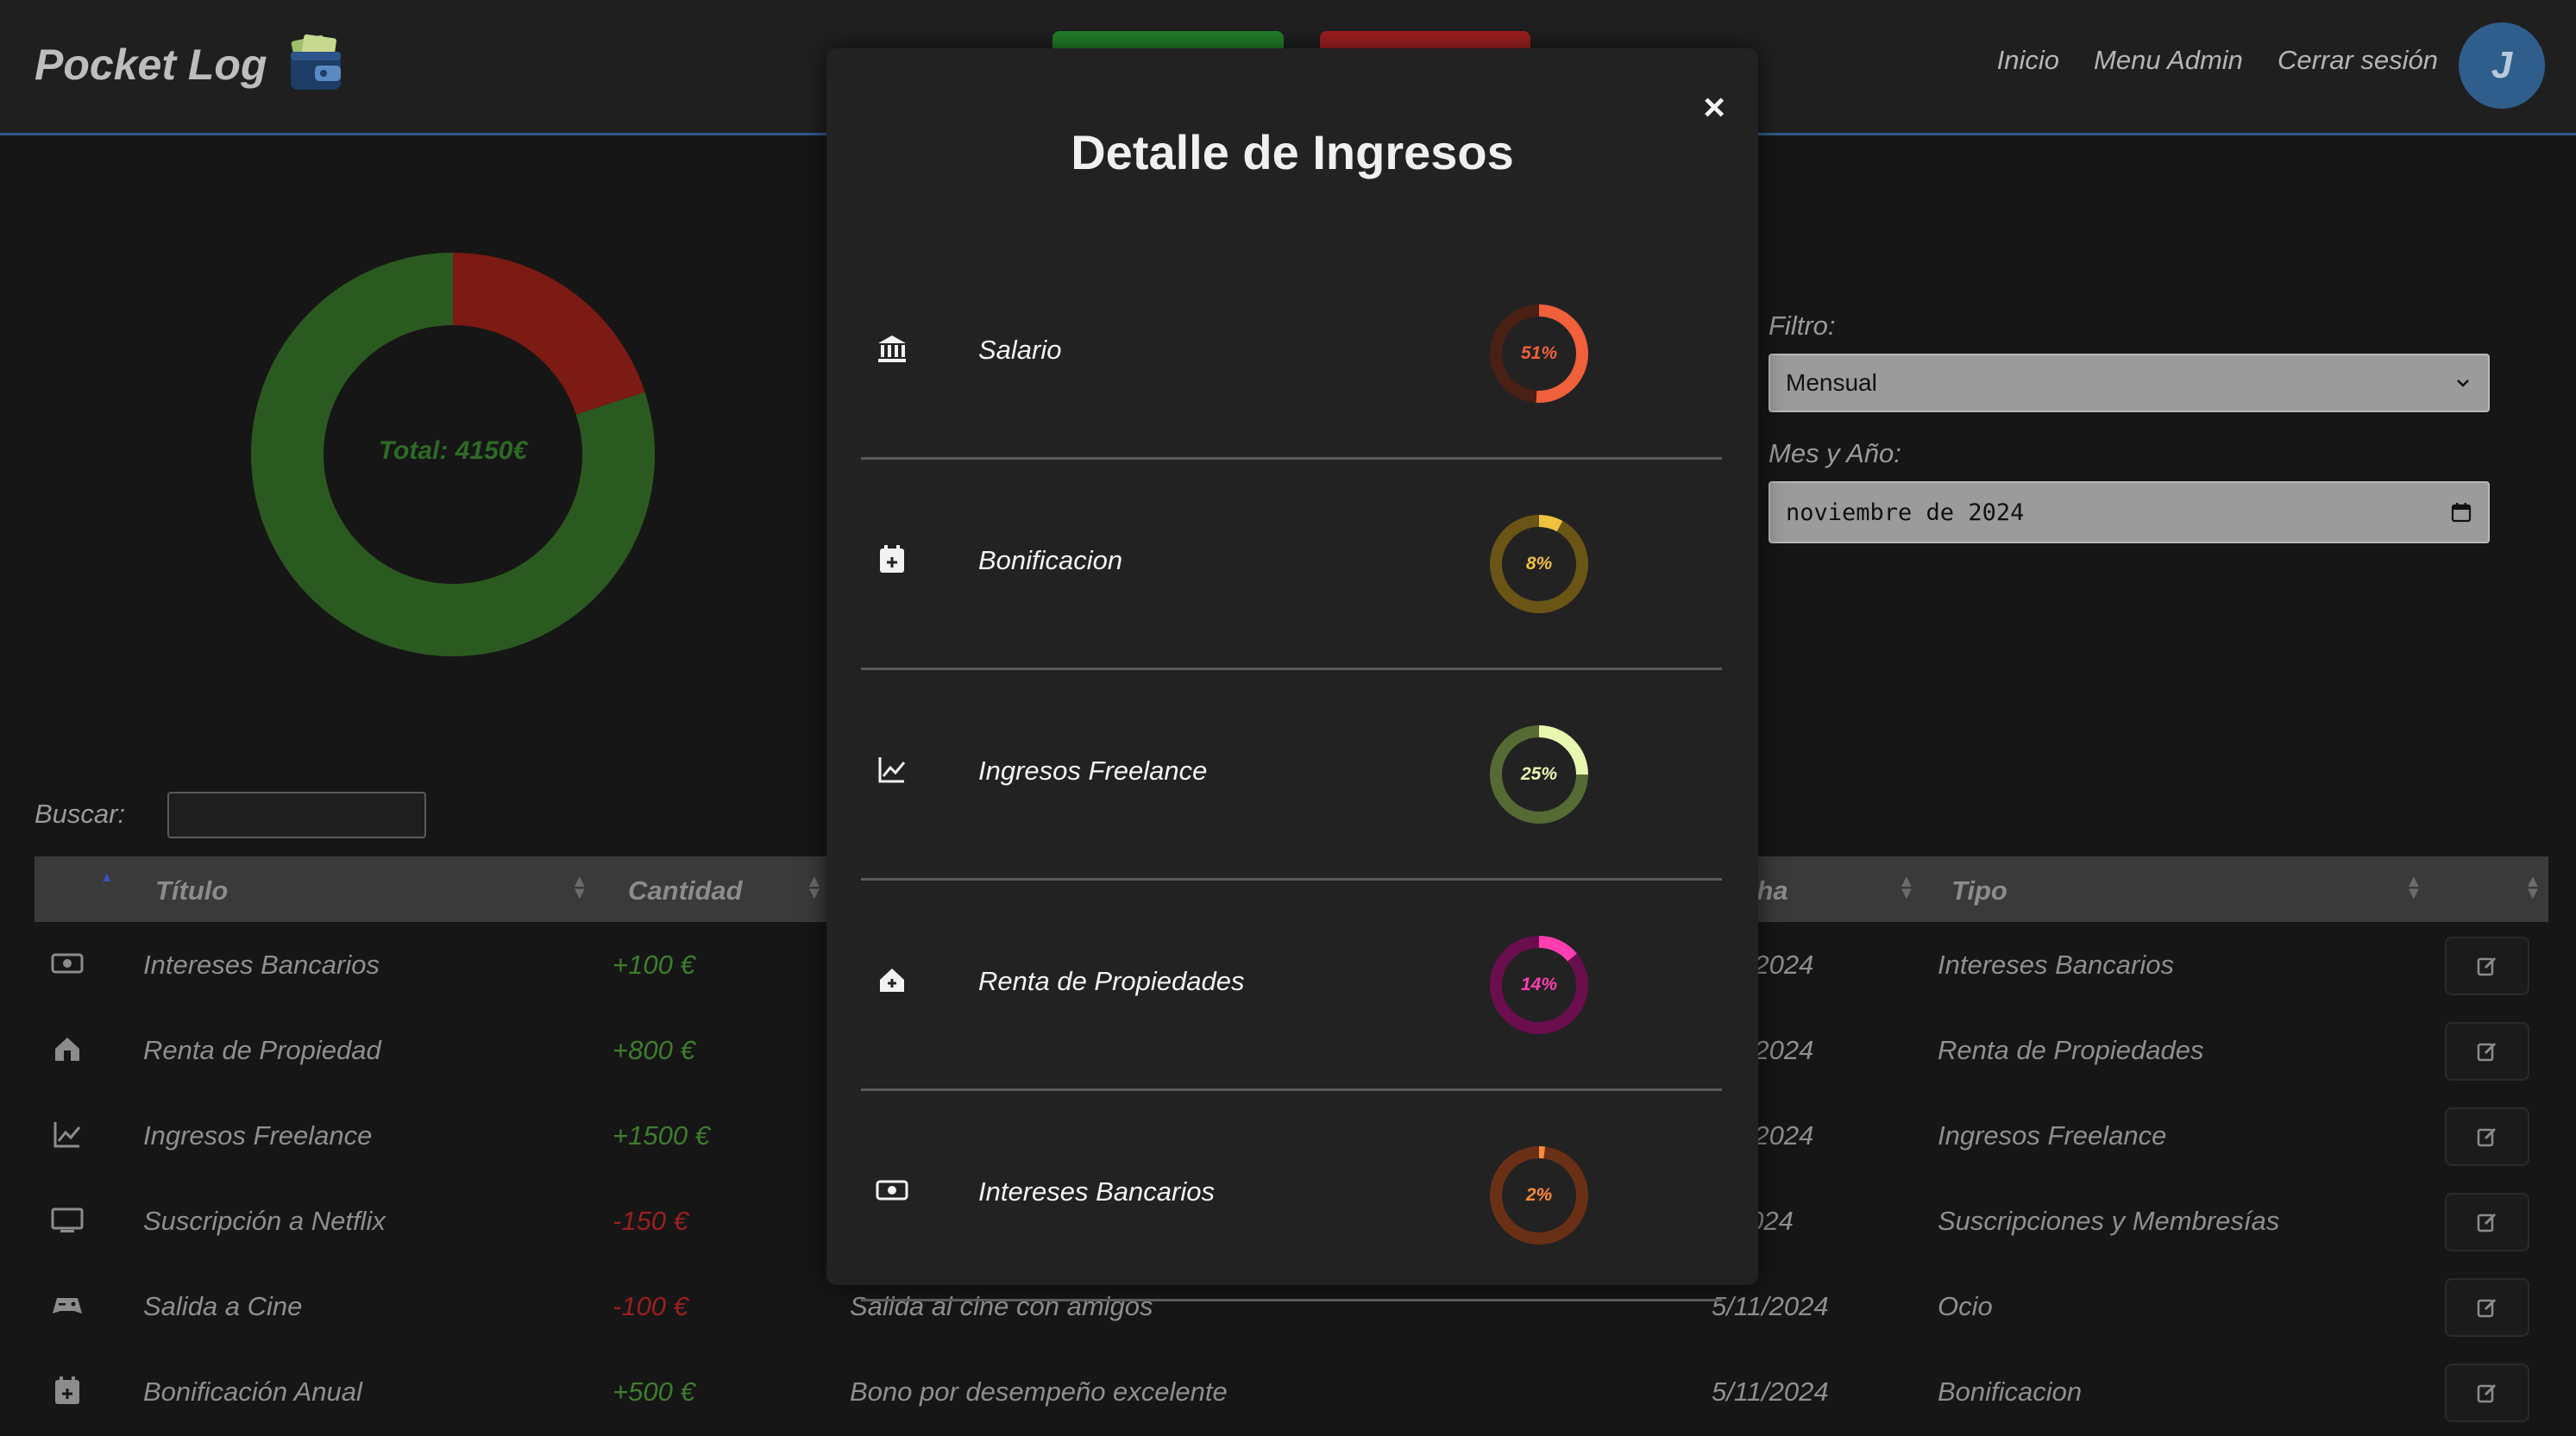  I want to click on row-amount: -150 €, so click(650, 1222).